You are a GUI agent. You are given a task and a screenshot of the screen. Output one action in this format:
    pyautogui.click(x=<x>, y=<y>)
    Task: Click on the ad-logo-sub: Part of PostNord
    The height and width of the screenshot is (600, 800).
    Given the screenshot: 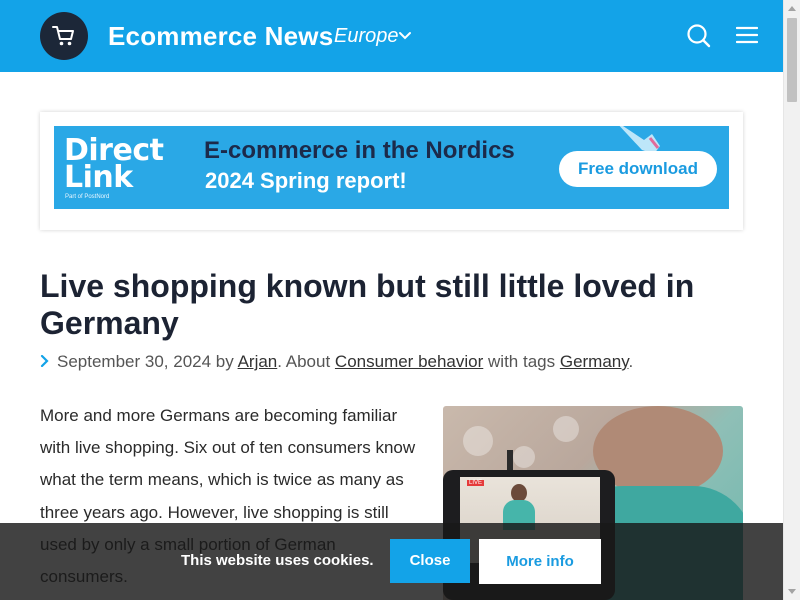 What is the action you would take?
    pyautogui.click(x=87, y=197)
    